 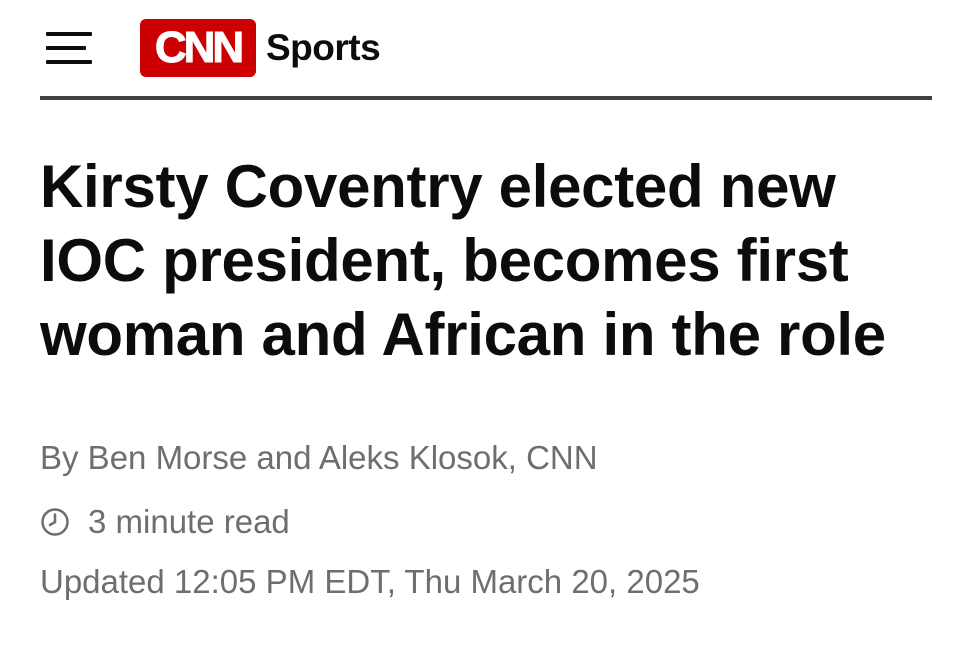 I want to click on cnn-logo: CNN, so click(x=198, y=48).